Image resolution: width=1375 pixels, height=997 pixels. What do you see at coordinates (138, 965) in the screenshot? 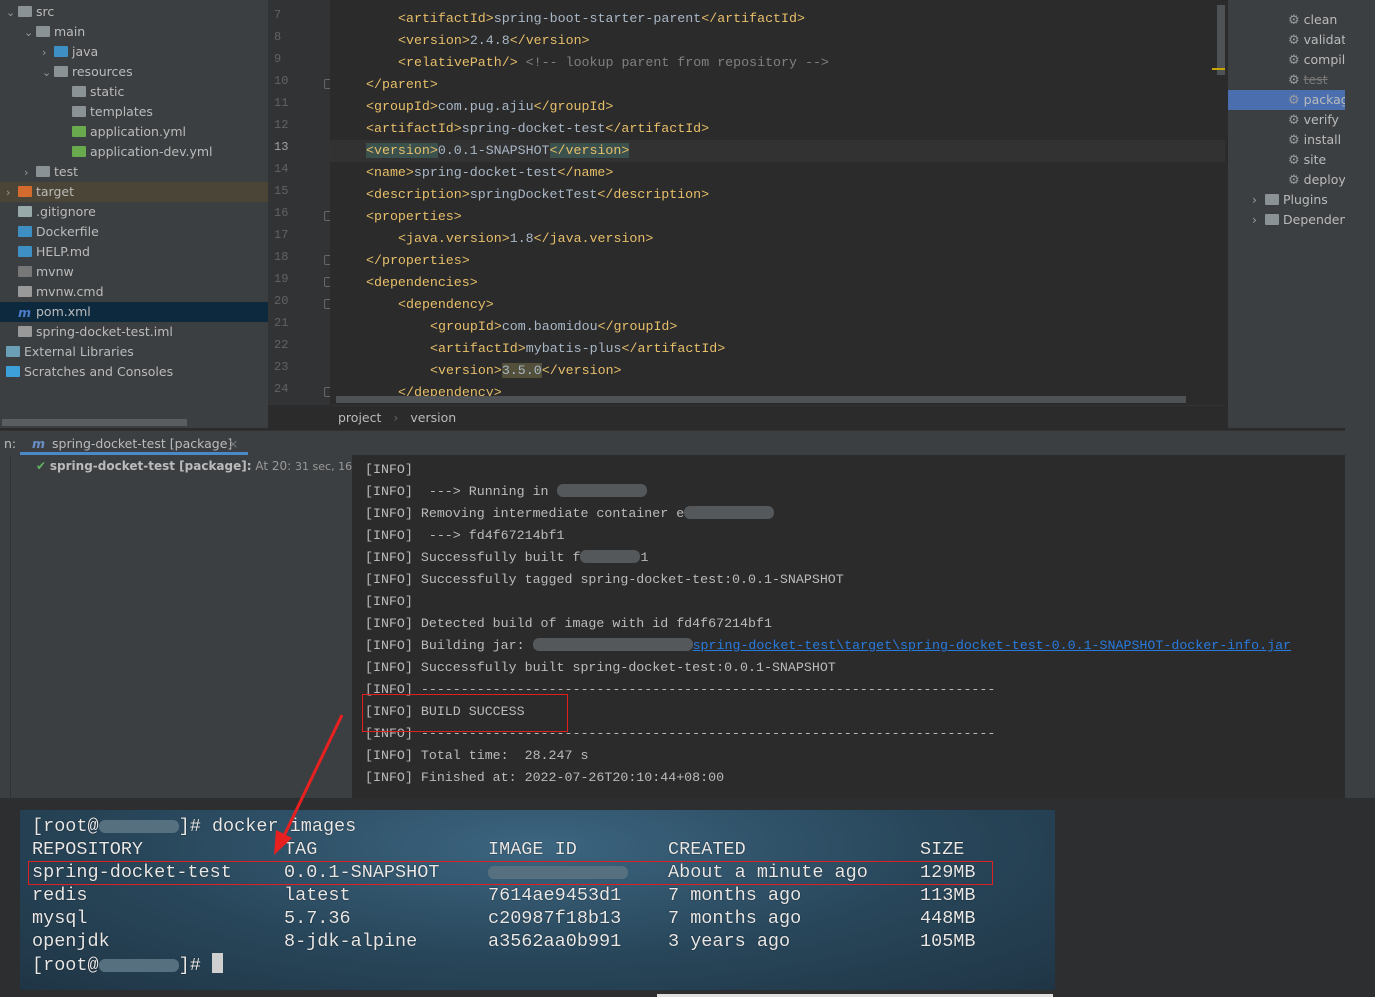
I see `redacted-hostname` at bounding box center [138, 965].